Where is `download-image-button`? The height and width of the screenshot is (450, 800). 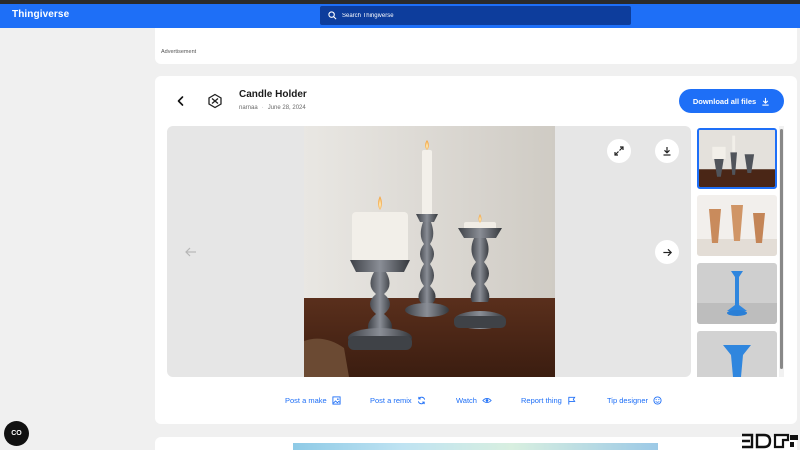 download-image-button is located at coordinates (667, 151).